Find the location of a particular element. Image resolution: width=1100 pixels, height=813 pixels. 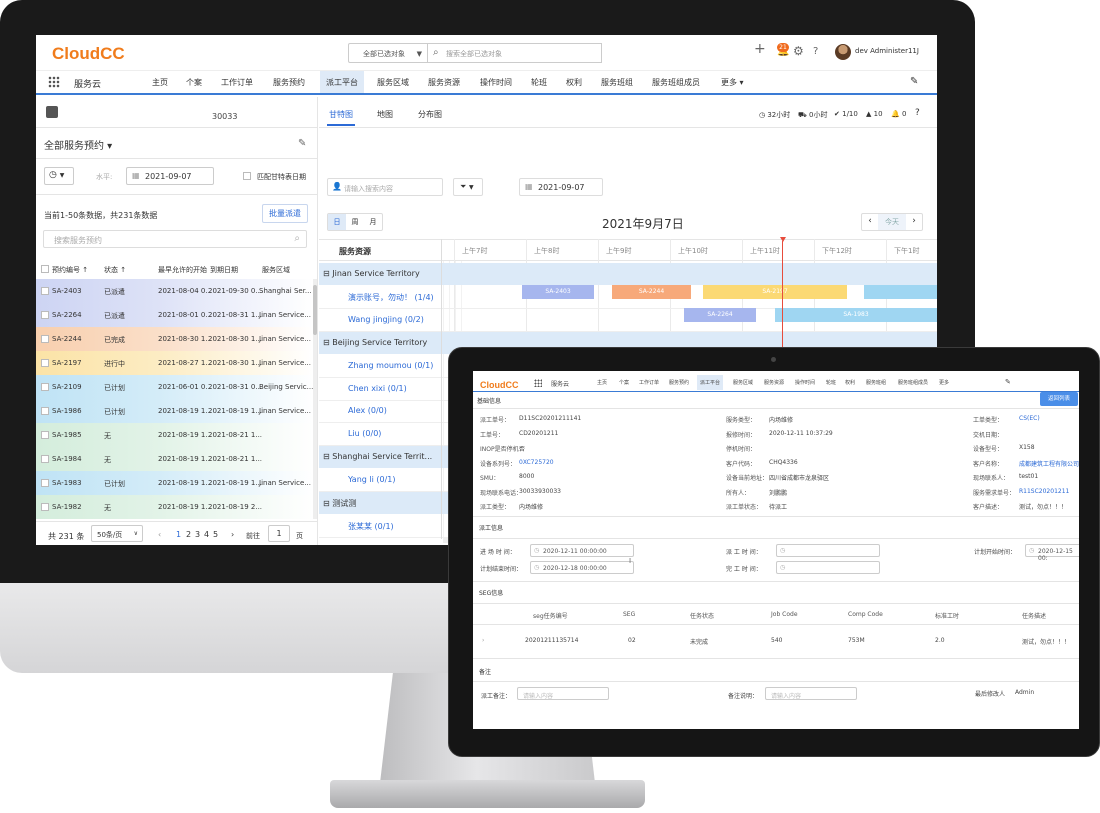

appointment-id: SA-1984 is located at coordinates (67, 459).